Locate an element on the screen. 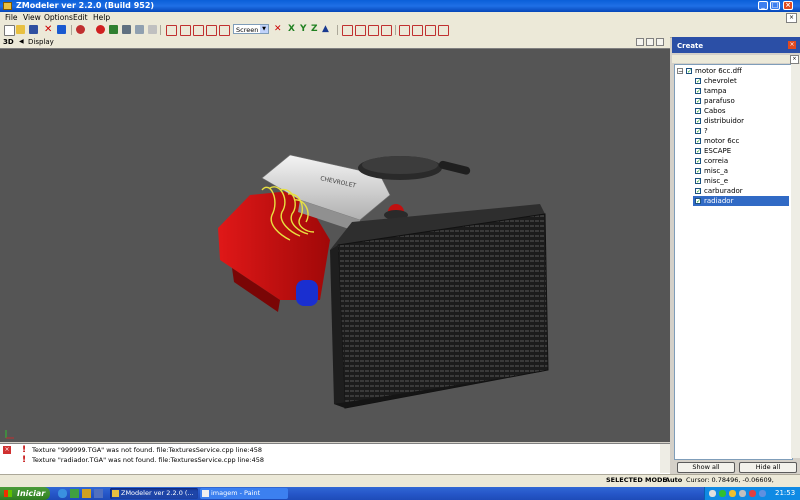 Image resolution: width=800 pixels, height=500 pixels. tree-item: ✓ radiador is located at coordinates (741, 201).